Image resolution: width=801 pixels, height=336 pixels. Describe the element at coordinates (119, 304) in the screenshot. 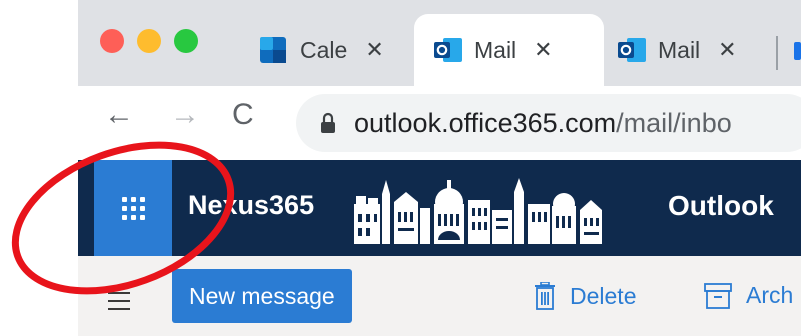

I see `hamburger-menu-icon` at that location.